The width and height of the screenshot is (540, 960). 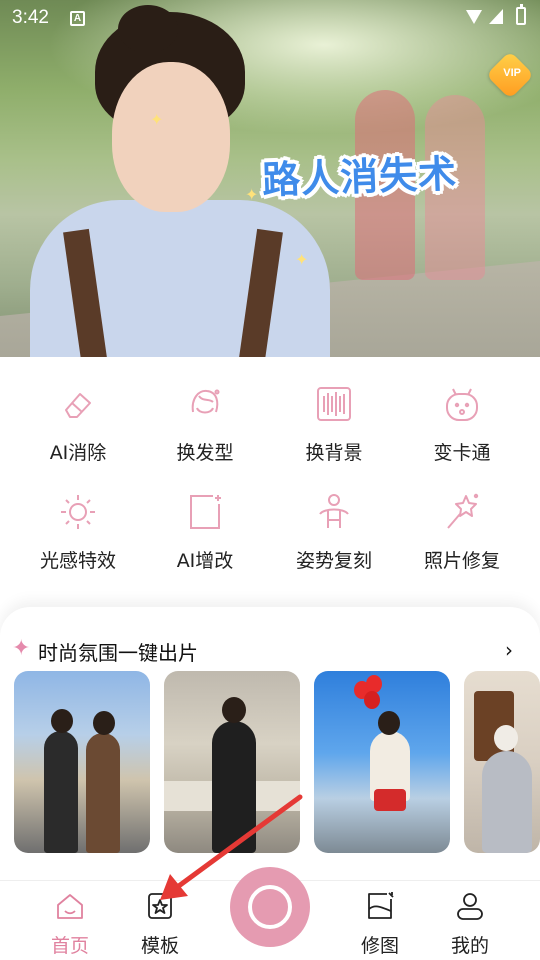 What do you see at coordinates (462, 422) in the screenshot?
I see `tool-cartoon: 变卡通` at bounding box center [462, 422].